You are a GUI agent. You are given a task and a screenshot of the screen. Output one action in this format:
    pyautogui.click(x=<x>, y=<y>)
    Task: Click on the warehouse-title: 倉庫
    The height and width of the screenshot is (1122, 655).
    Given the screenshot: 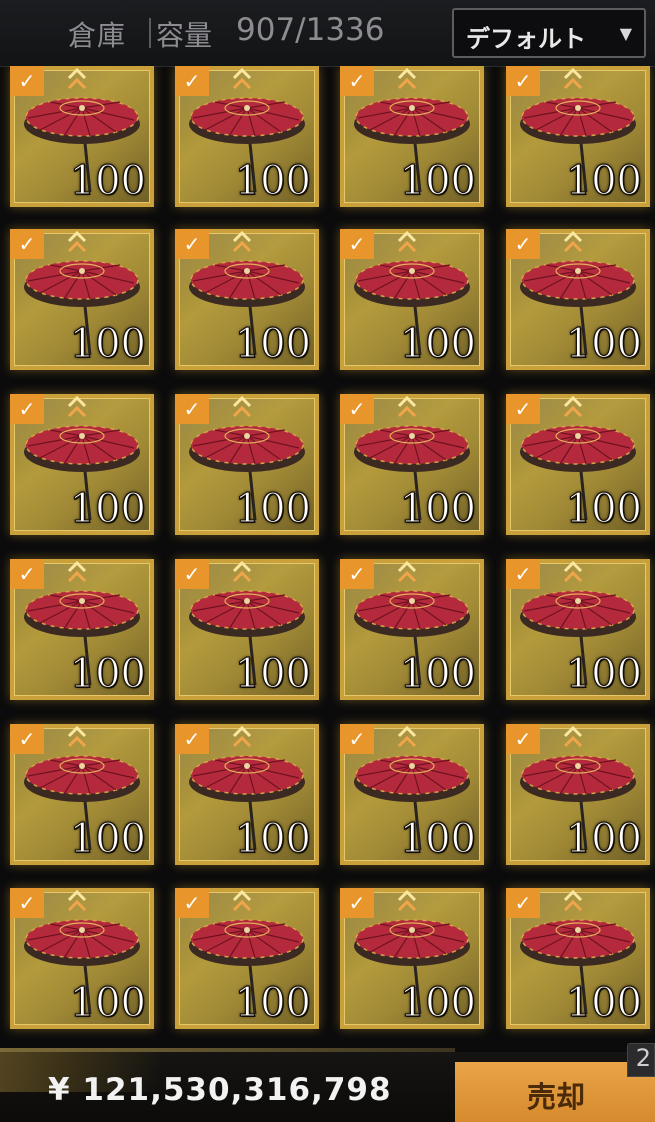 What is the action you would take?
    pyautogui.click(x=97, y=35)
    